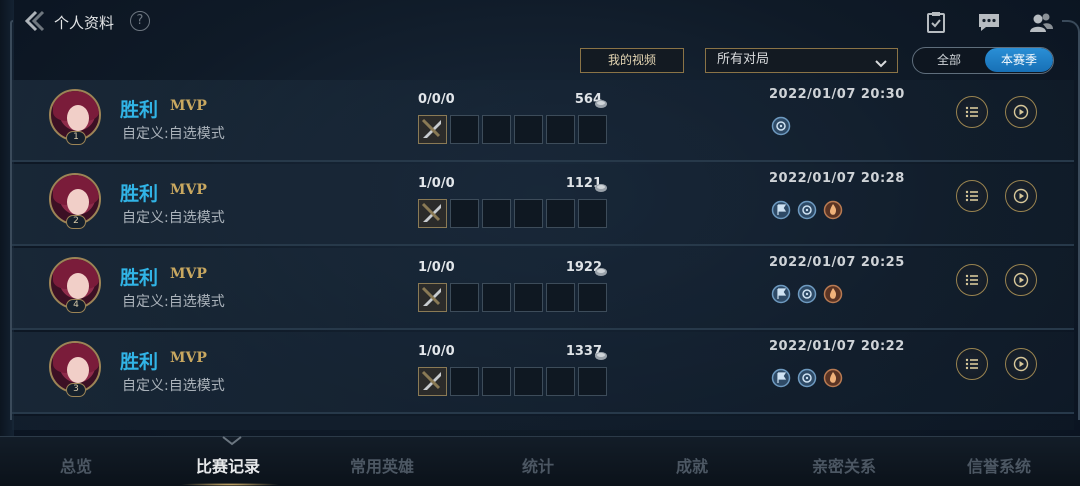 The image size is (1080, 486). Describe the element at coordinates (76, 390) in the screenshot. I see `position-badge: 3` at that location.